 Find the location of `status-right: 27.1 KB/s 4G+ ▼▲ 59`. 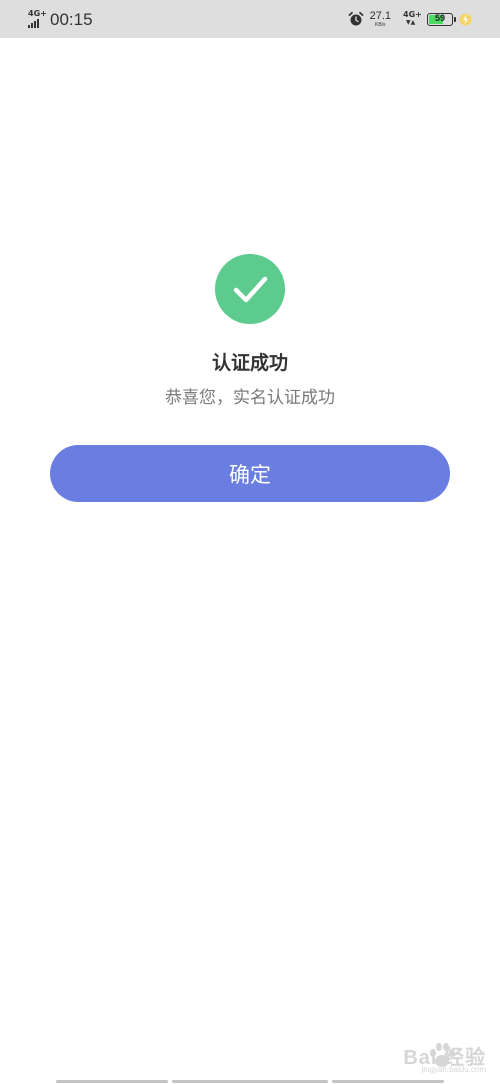

status-right: 27.1 KB/s 4G+ ▼▲ 59 is located at coordinates (410, 19).